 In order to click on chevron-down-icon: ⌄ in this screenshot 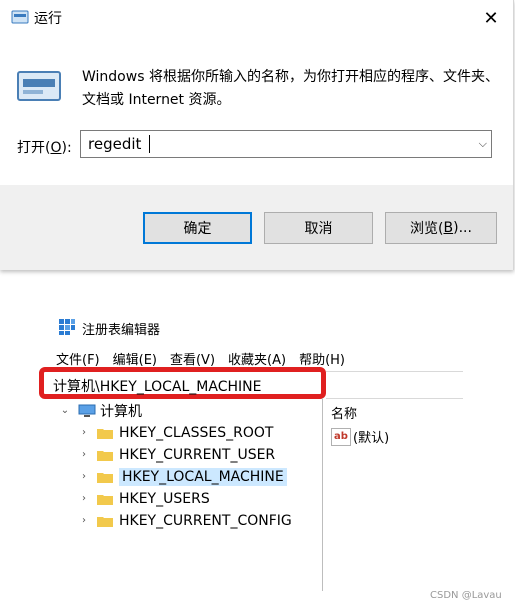, I will do `click(65, 410)`.